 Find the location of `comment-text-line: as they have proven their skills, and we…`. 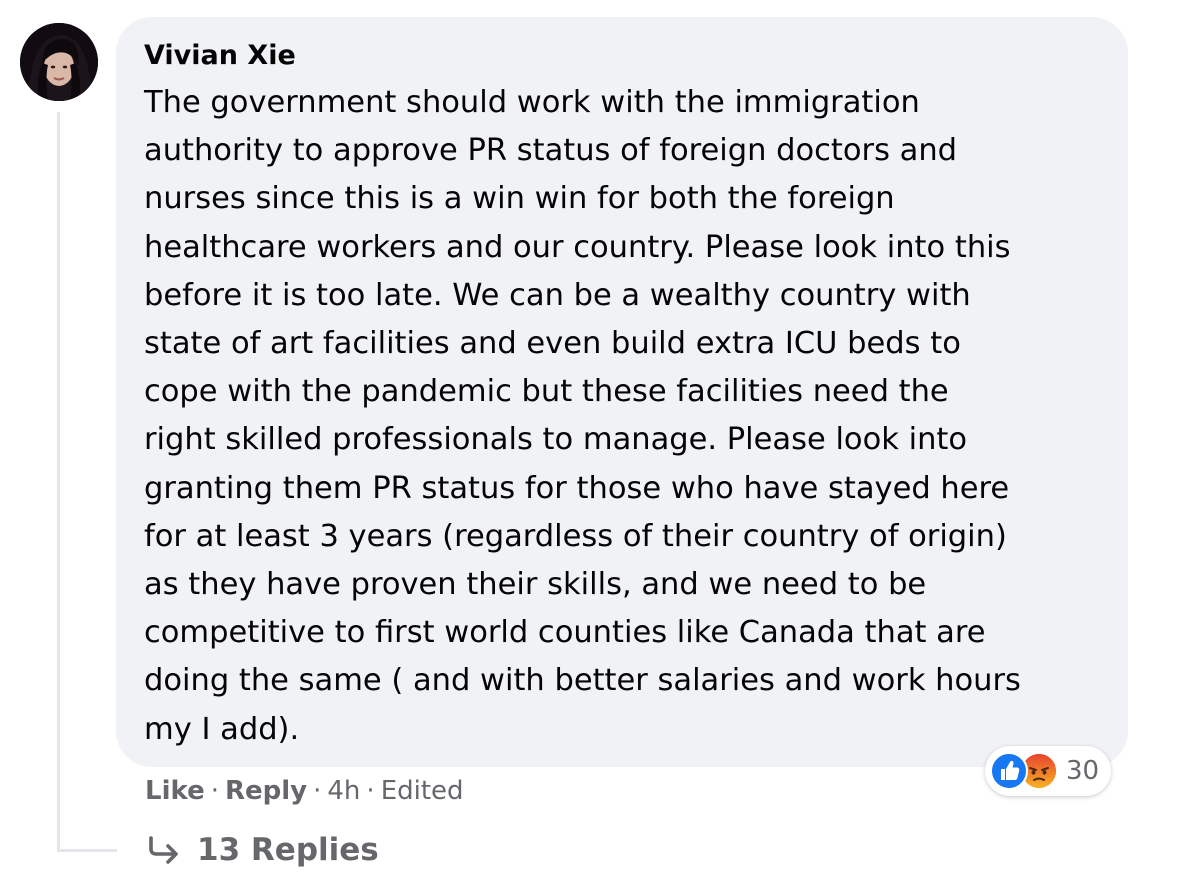

comment-text-line: as they have proven their skills, and we… is located at coordinates (535, 585).